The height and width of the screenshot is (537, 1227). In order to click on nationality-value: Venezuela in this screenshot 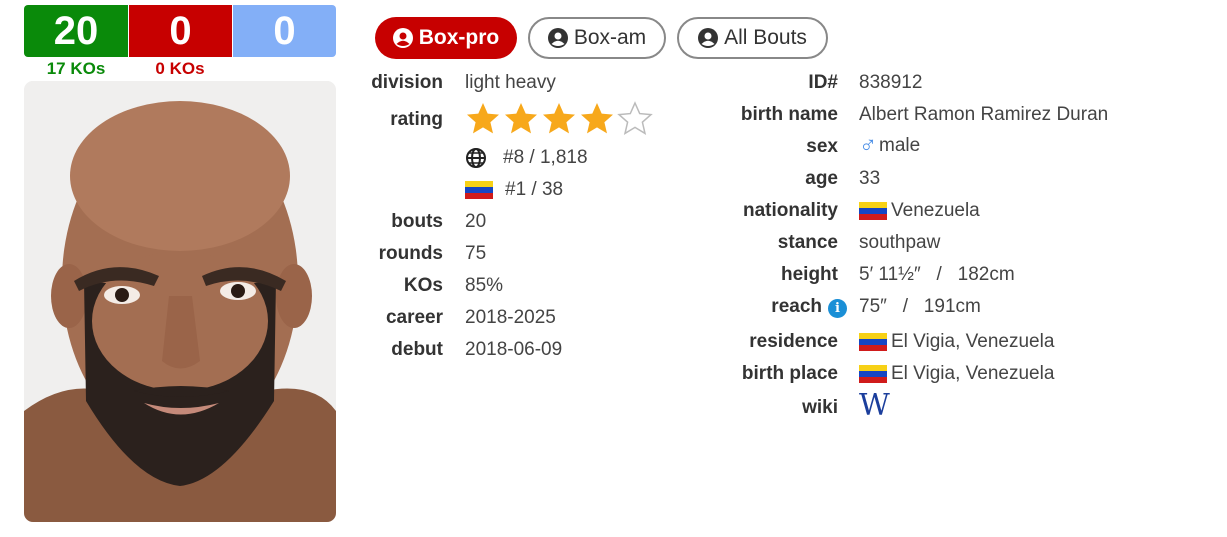, I will do `click(919, 211)`.